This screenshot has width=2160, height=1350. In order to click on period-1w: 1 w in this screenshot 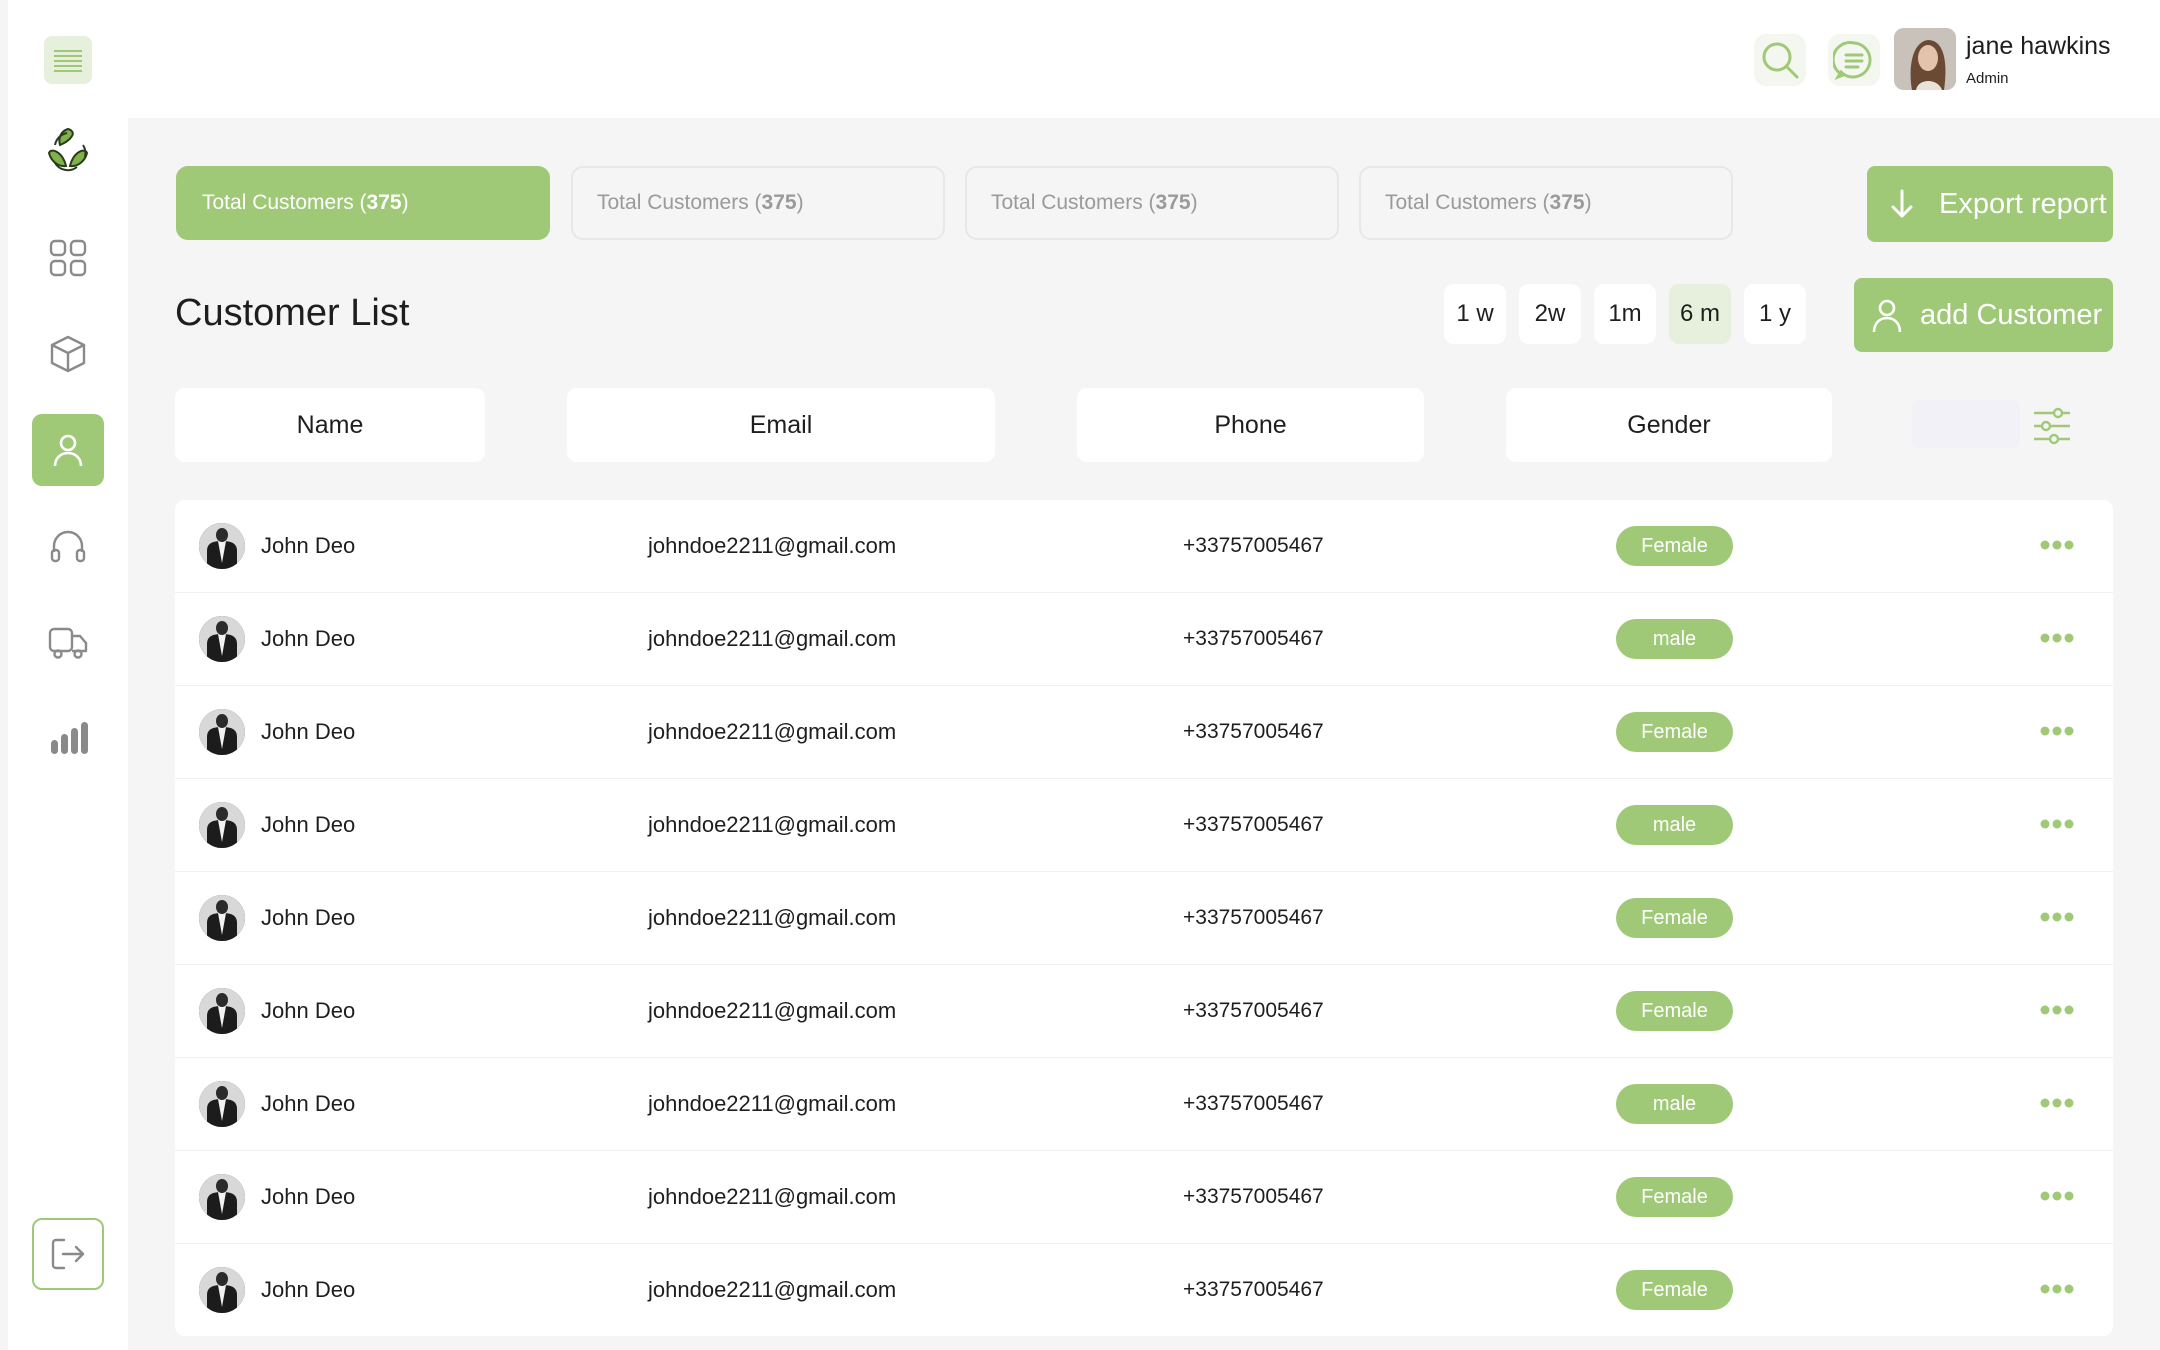, I will do `click(1475, 314)`.